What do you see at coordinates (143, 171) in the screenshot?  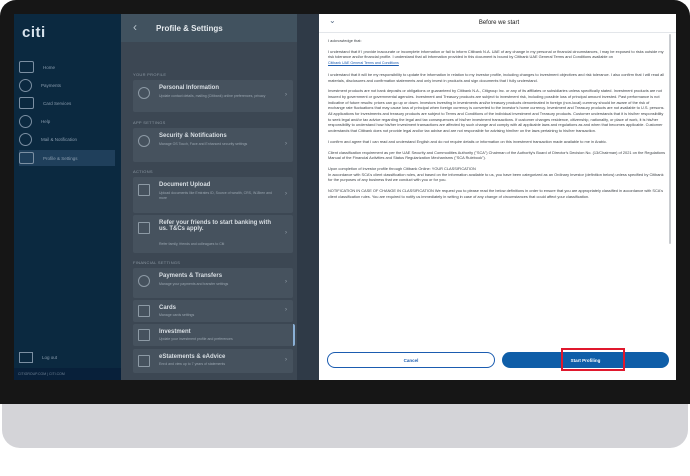 I see `section-actions: ACTIONS` at bounding box center [143, 171].